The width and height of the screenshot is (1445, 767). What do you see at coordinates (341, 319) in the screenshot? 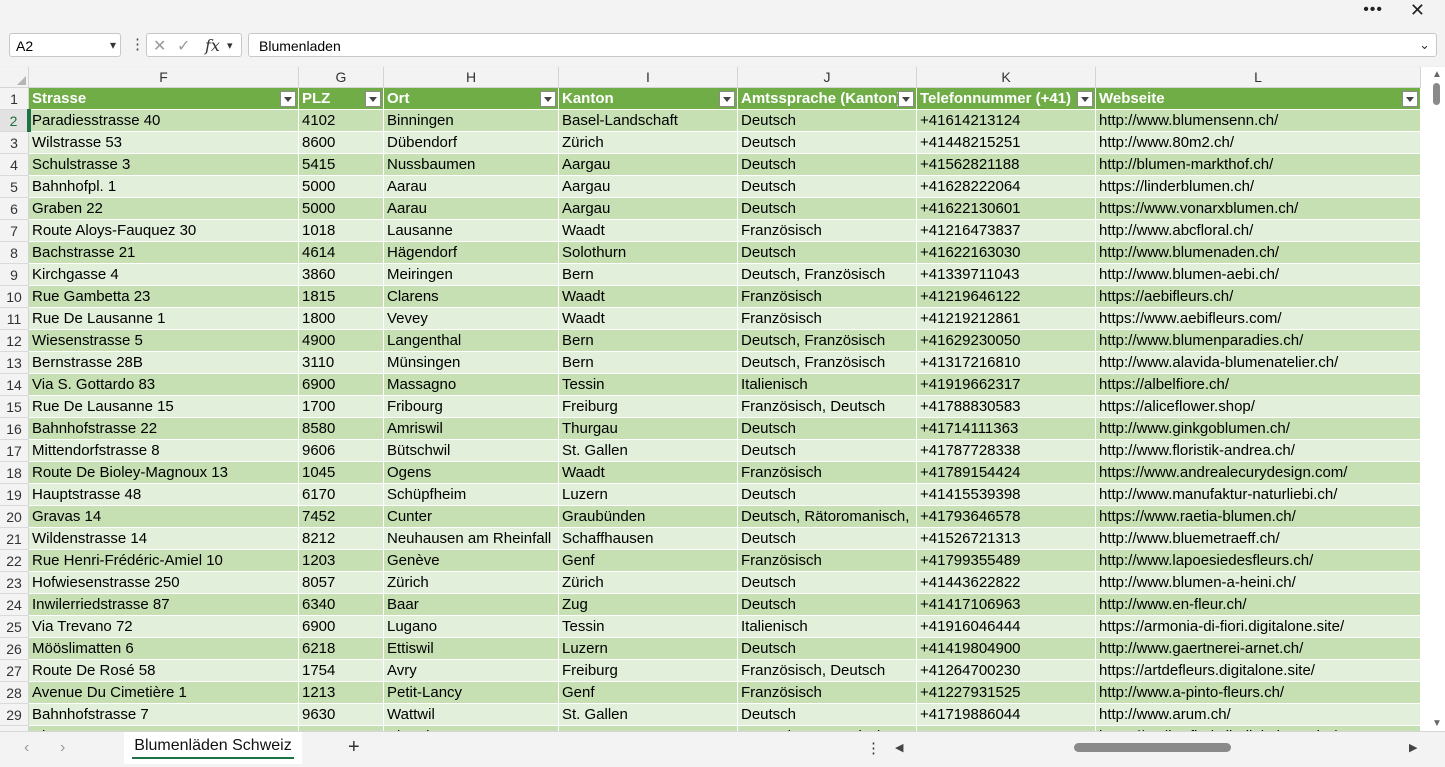
I see `table-cell: 1800` at bounding box center [341, 319].